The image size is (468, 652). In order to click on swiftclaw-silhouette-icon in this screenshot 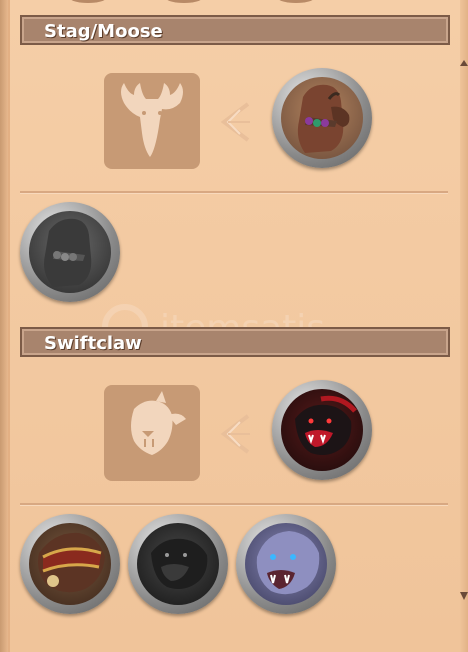, I will do `click(158, 423)`.